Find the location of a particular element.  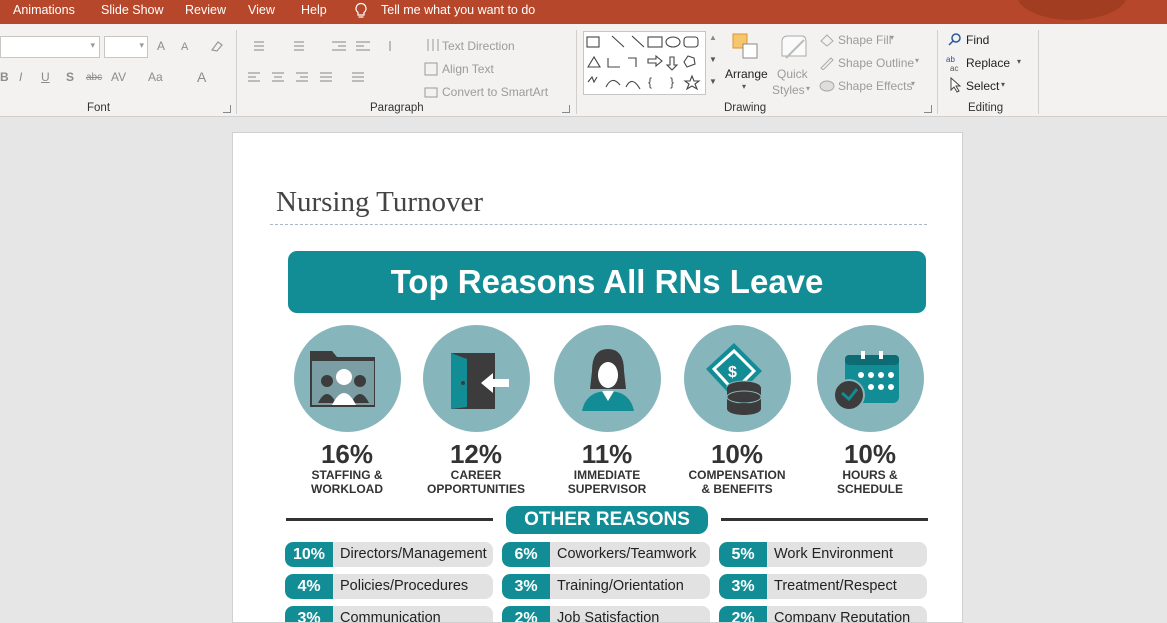

shapes-gallery: {} is located at coordinates (651, 63).